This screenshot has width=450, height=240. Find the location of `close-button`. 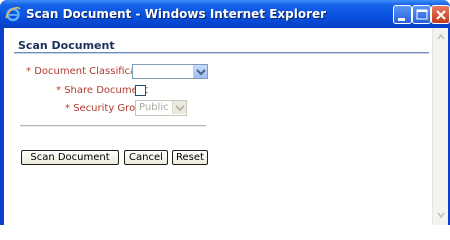

close-button is located at coordinates (440, 14).